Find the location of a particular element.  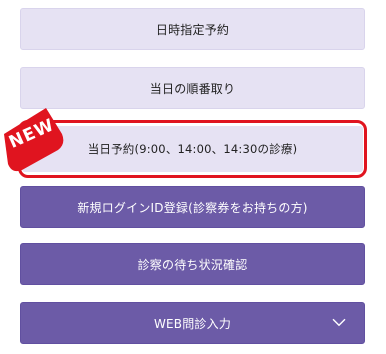

same-day-queue-button: 当日の順番取り is located at coordinates (192, 88).